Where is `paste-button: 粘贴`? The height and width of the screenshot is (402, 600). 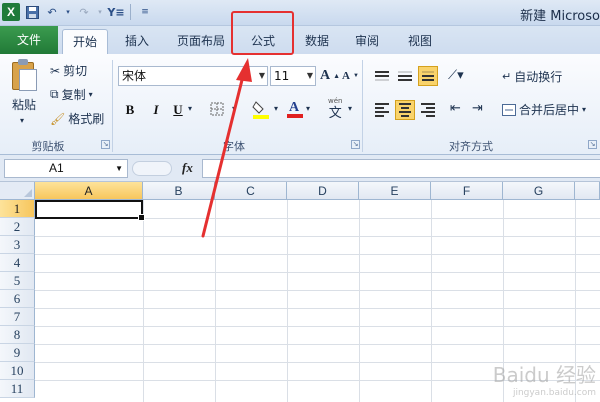 paste-button: 粘贴 is located at coordinates (24, 104).